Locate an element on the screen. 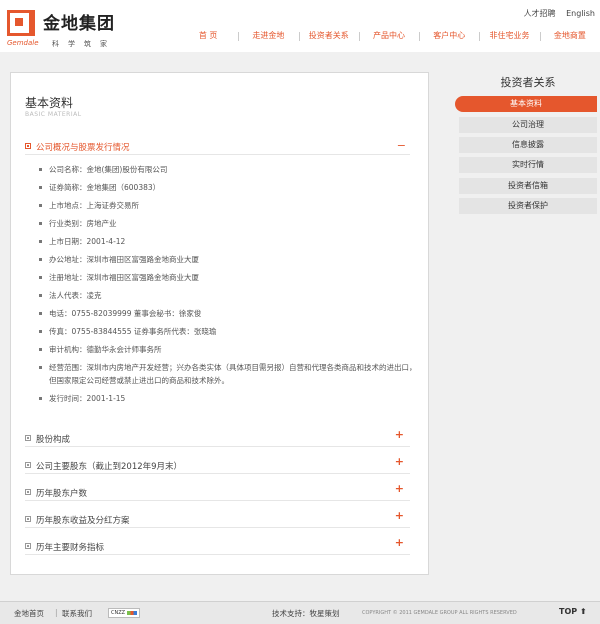 The image size is (600, 624). sidebar-title: 投资者关系 is located at coordinates (528, 82).